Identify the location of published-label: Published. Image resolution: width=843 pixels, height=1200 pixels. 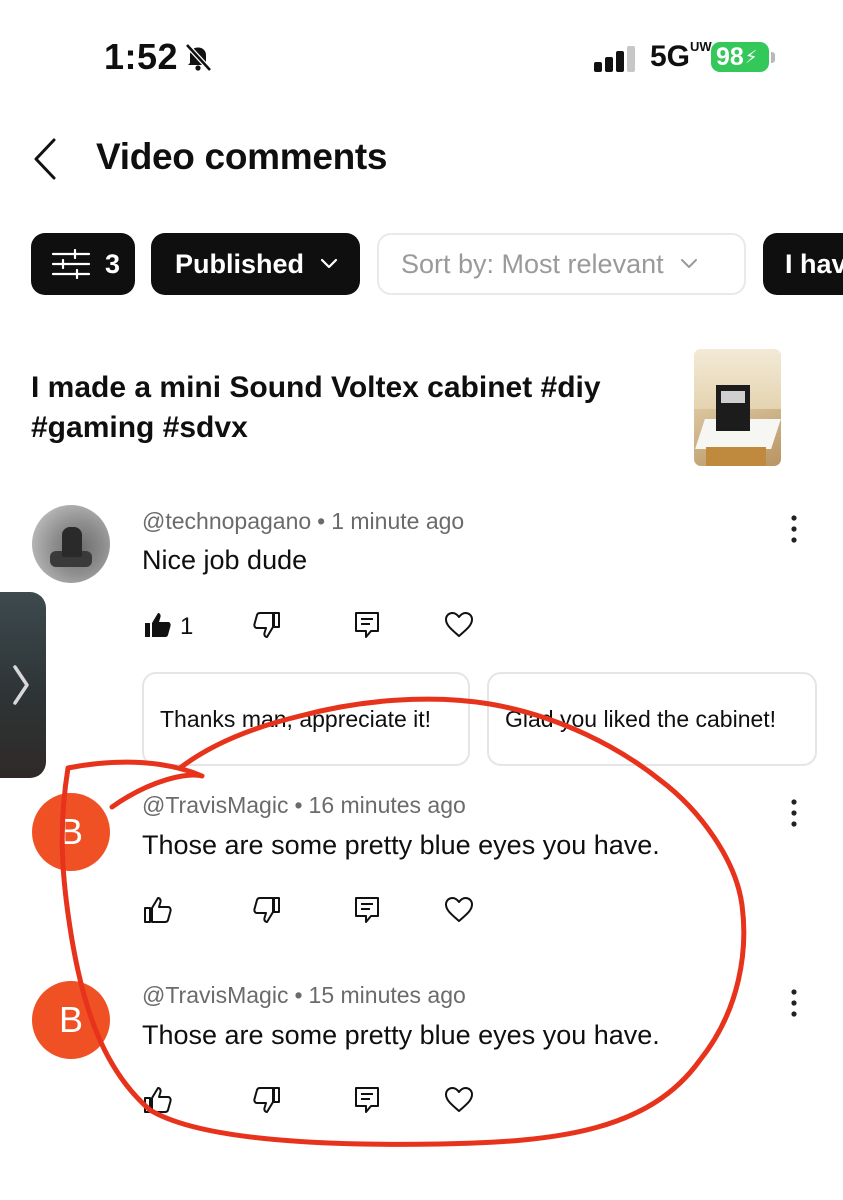
(240, 263).